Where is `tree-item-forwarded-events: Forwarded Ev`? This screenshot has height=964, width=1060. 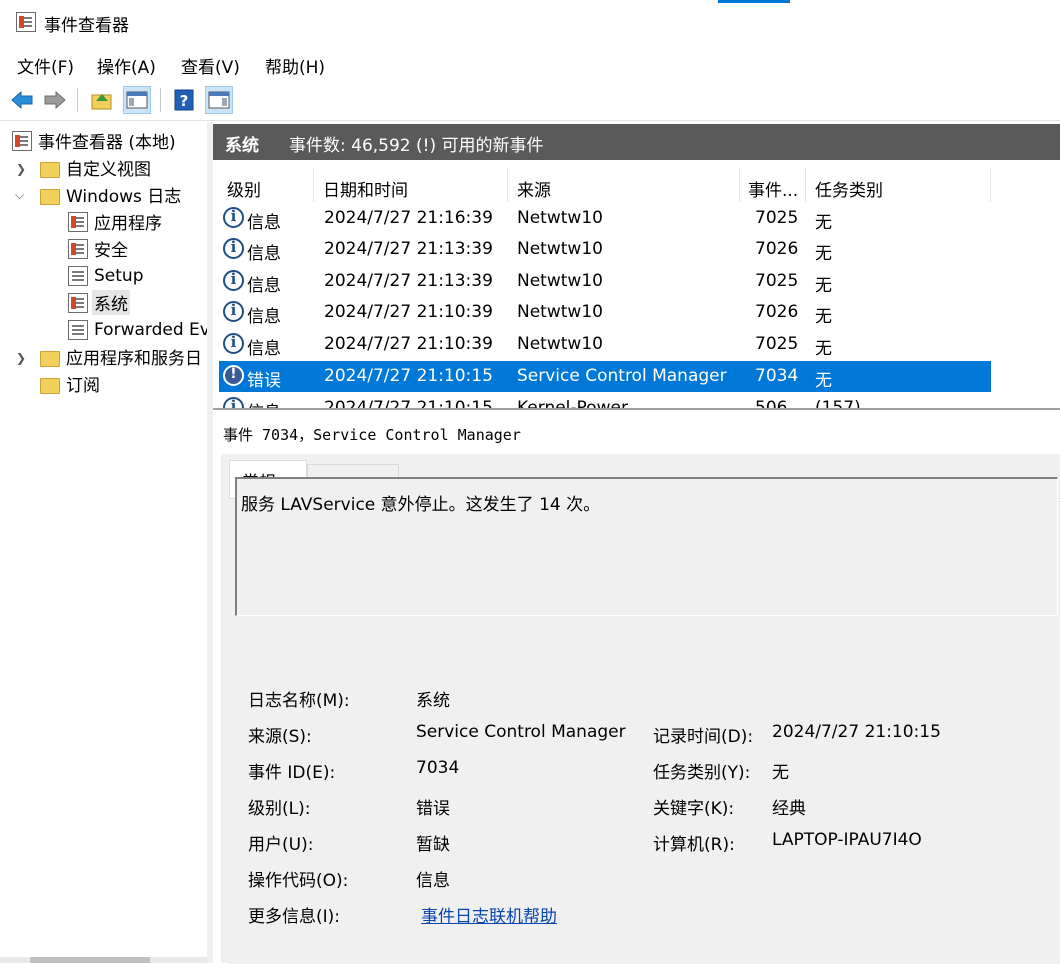
tree-item-forwarded-events: Forwarded Ev is located at coordinates (137, 329).